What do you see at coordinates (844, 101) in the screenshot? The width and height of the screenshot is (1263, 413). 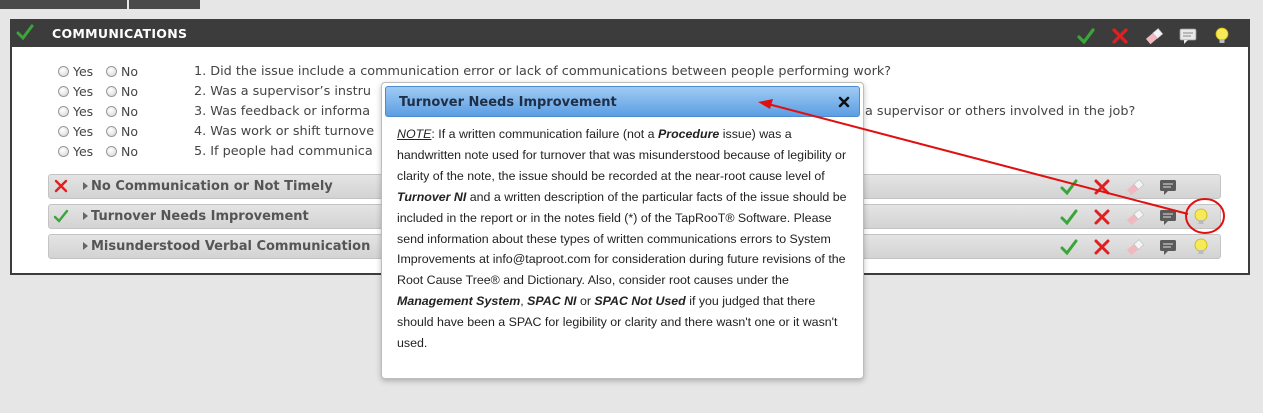 I see `close-icon` at bounding box center [844, 101].